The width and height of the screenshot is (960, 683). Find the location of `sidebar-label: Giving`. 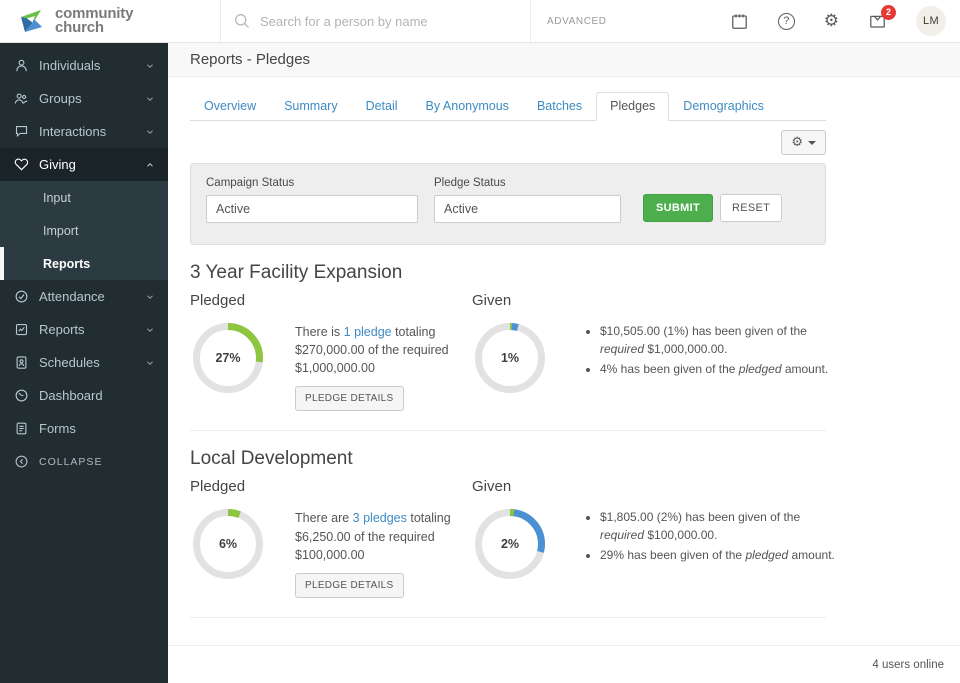

sidebar-label: Giving is located at coordinates (57, 164).